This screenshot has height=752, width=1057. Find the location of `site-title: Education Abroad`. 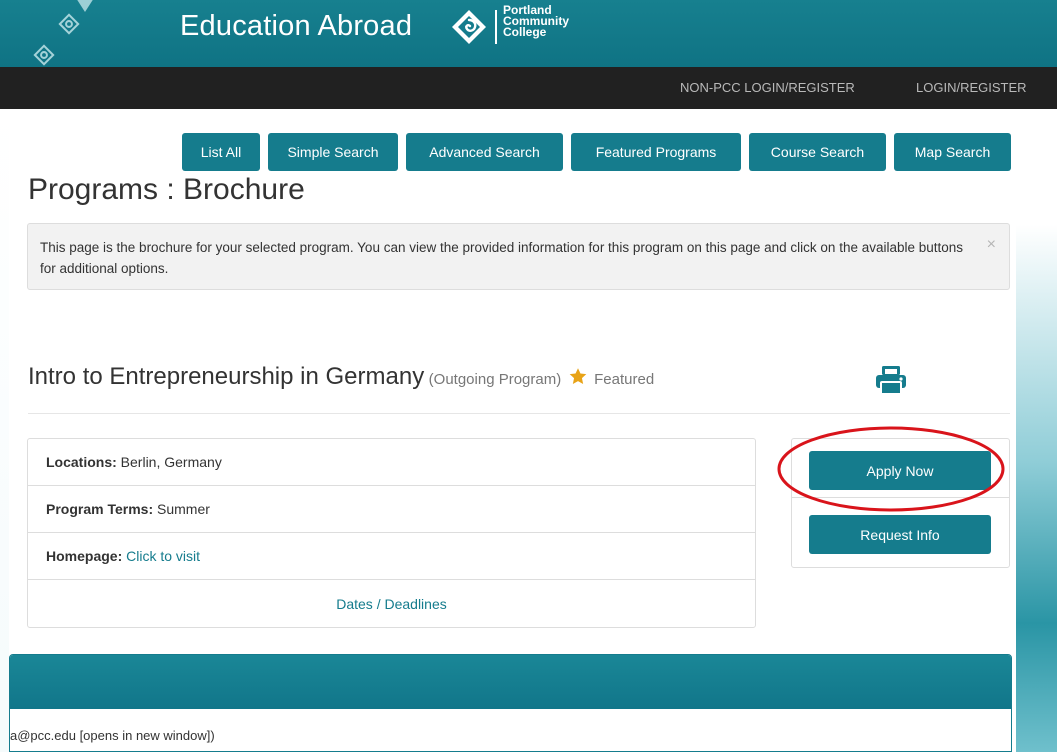

site-title: Education Abroad is located at coordinates (296, 26).